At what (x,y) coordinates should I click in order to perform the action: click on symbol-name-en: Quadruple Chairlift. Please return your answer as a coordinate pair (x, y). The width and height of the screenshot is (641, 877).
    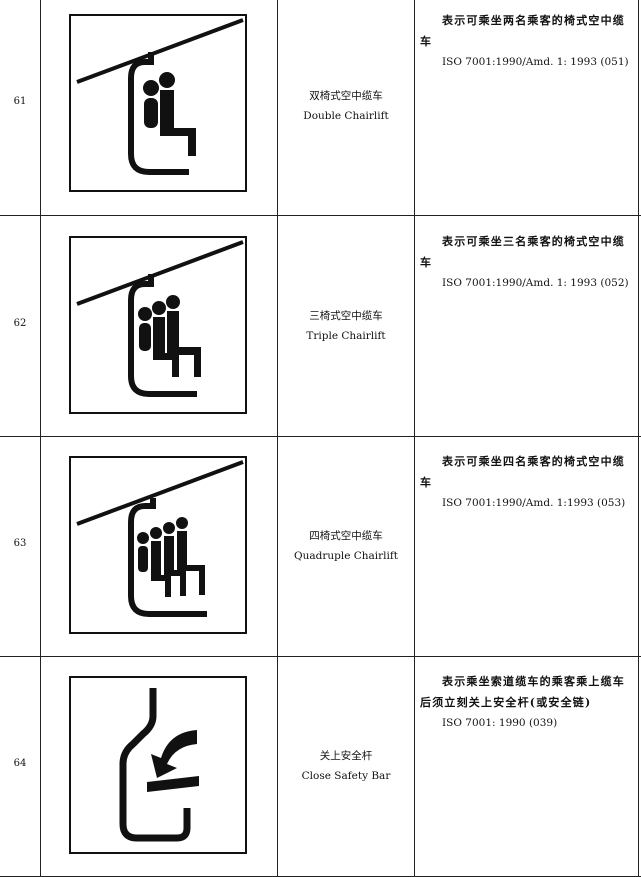
    Looking at the image, I should click on (346, 556).